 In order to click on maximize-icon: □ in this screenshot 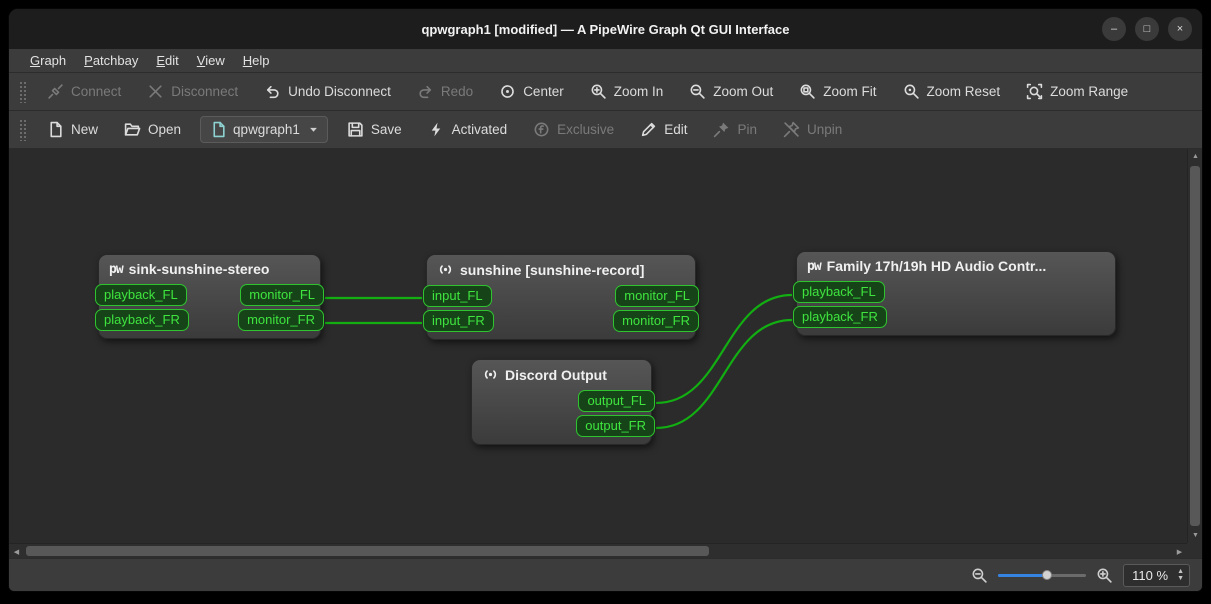, I will do `click(1147, 29)`.